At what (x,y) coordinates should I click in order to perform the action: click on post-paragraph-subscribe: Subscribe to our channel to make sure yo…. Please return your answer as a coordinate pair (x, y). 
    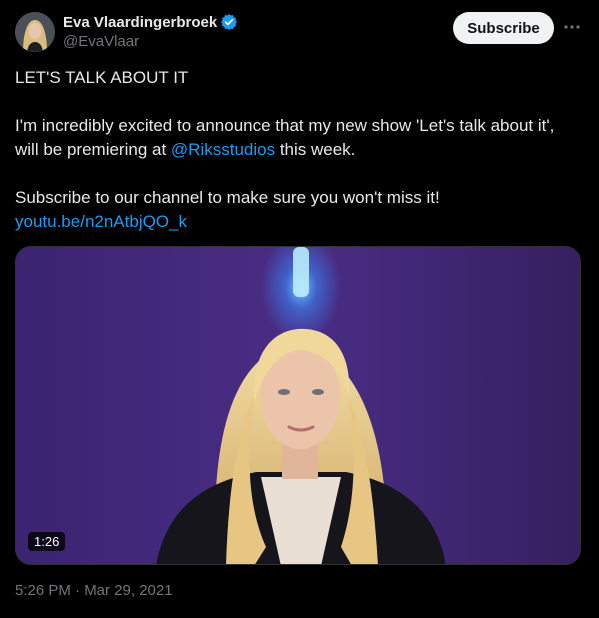
    Looking at the image, I should click on (295, 210).